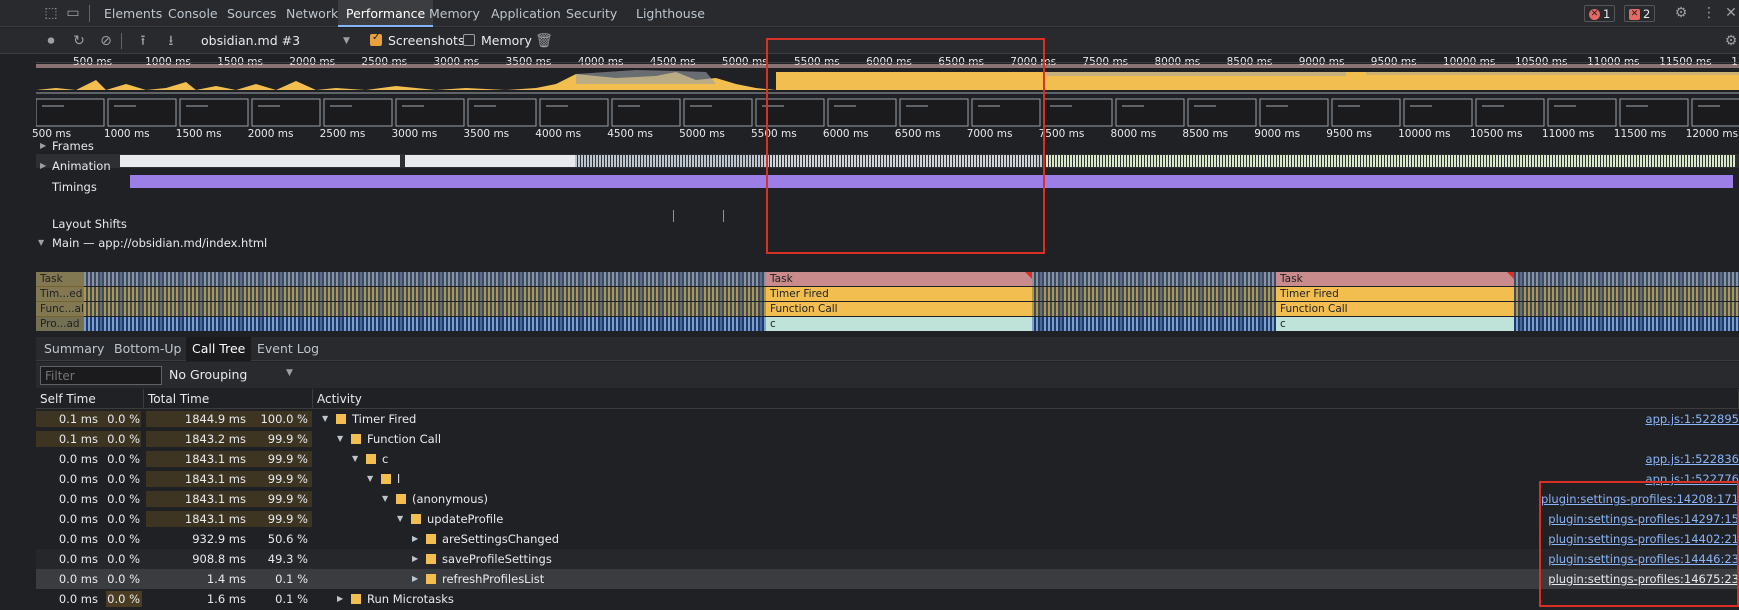 The width and height of the screenshot is (1739, 610). Describe the element at coordinates (90, 399) in the screenshot. I see `column-header-self-time: Self Time` at that location.